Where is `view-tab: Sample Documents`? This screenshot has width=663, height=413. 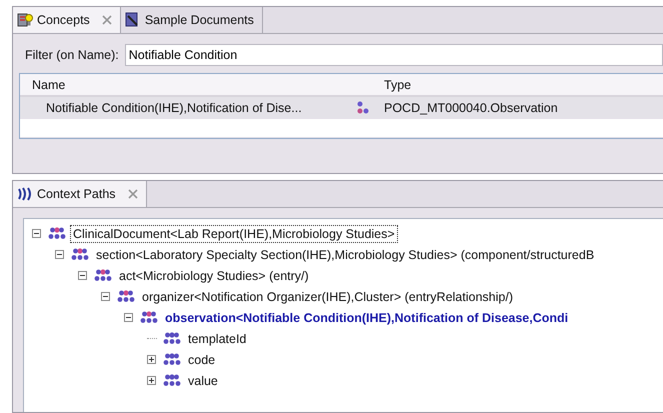
view-tab: Sample Documents is located at coordinates (191, 20).